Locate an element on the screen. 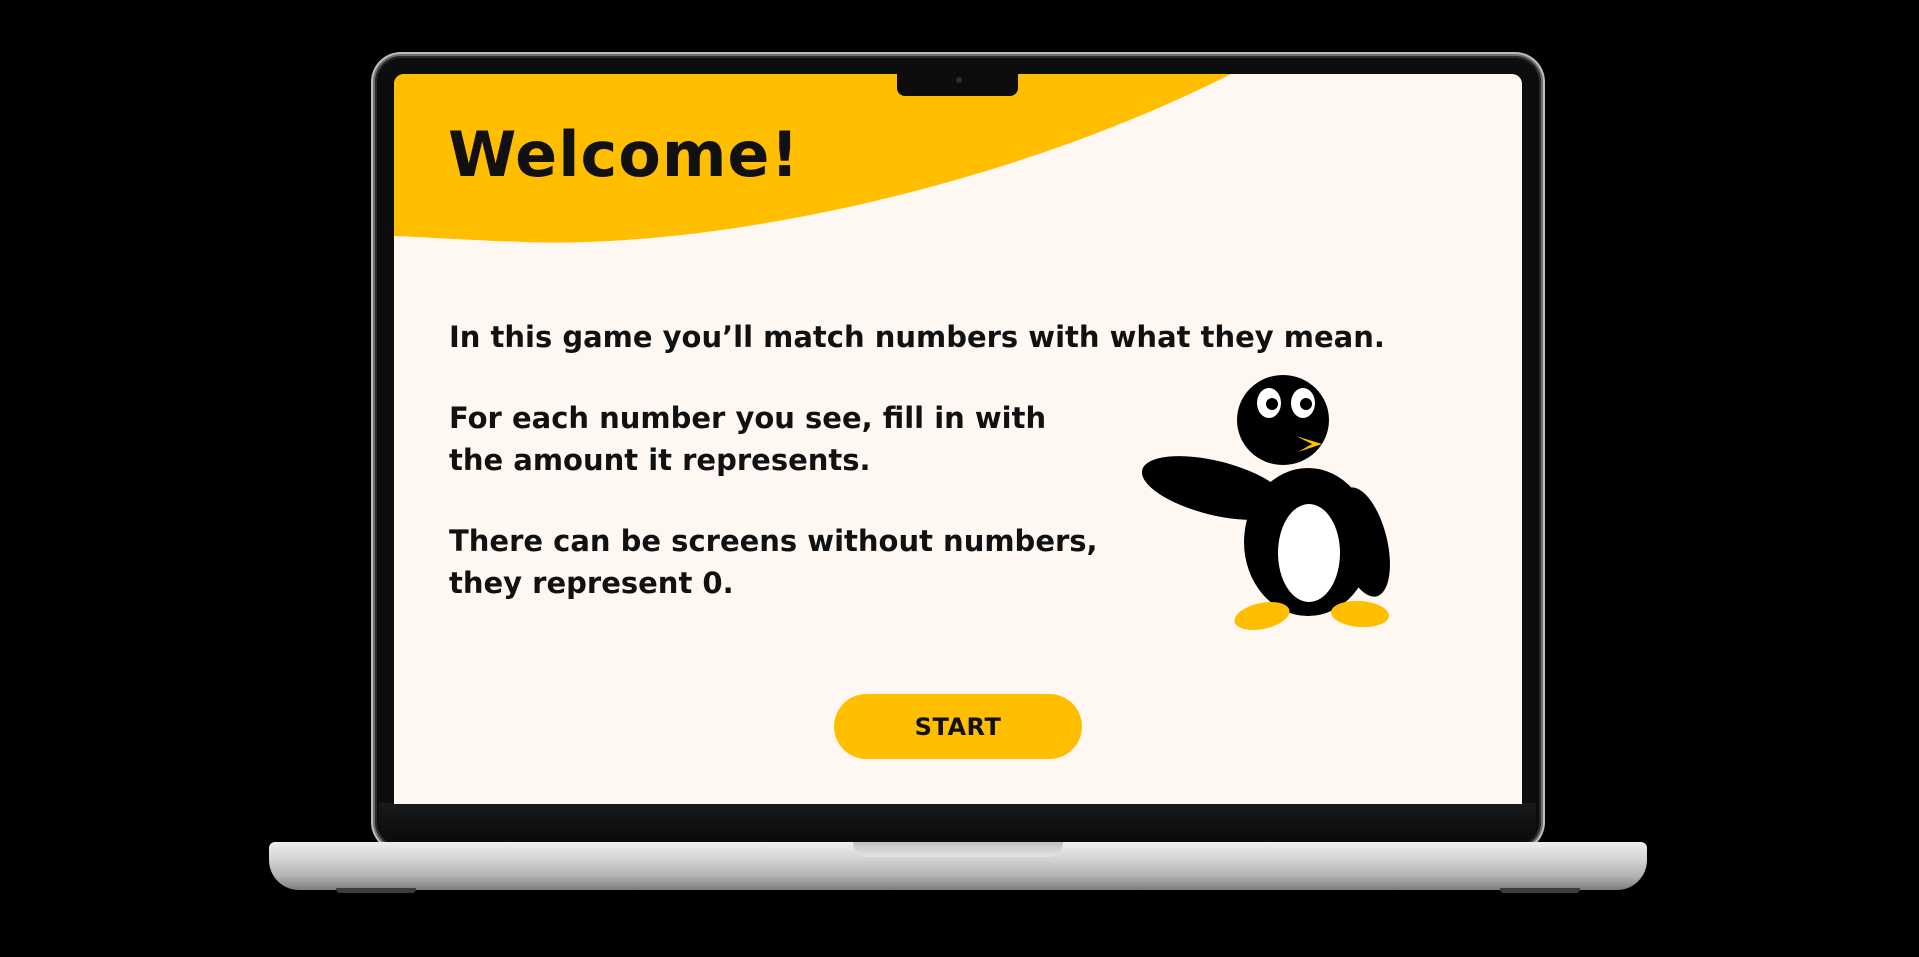 The image size is (1919, 957). laptop-bezel is located at coordinates (957, 823).